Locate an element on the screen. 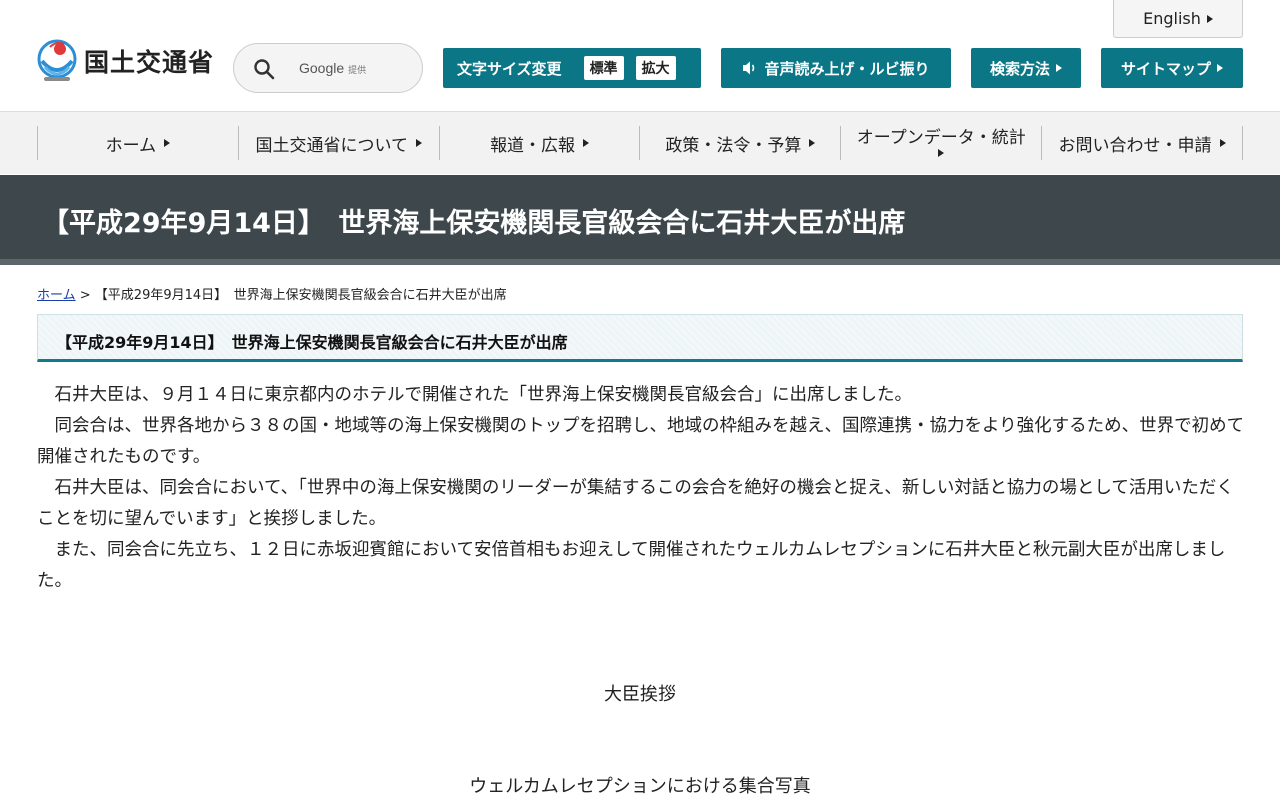  search-icon is located at coordinates (264, 69).